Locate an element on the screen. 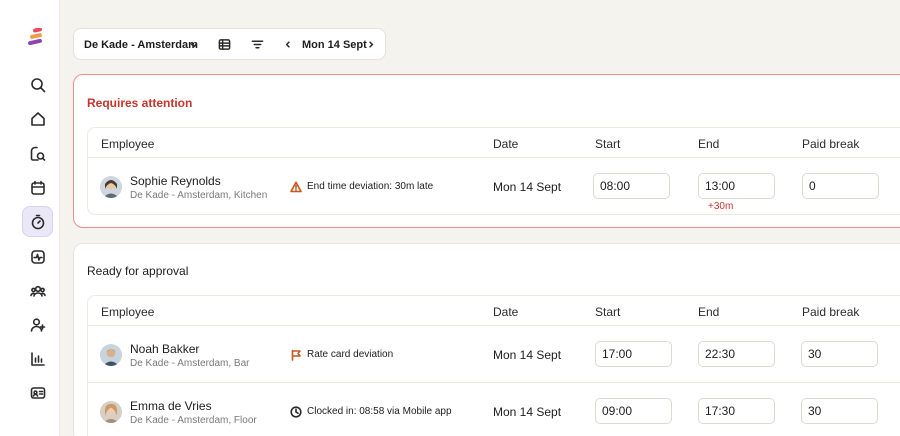 The image size is (900, 436). search-icon is located at coordinates (37, 84).